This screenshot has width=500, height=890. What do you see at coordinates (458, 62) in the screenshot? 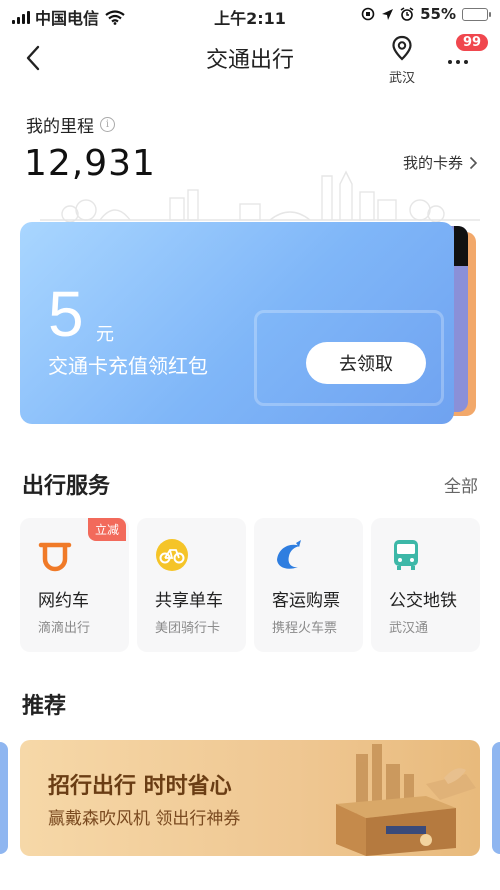
I see `more-dots-icon` at bounding box center [458, 62].